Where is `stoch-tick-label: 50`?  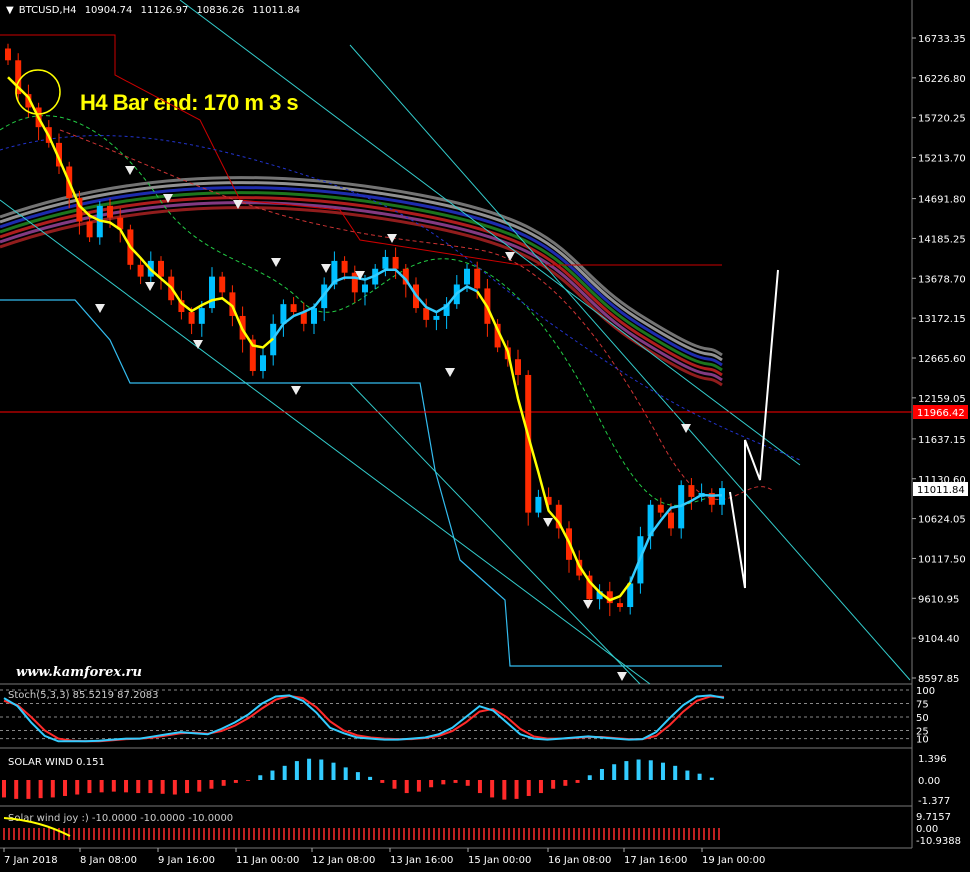
stoch-tick-label: 50 is located at coordinates (922, 718).